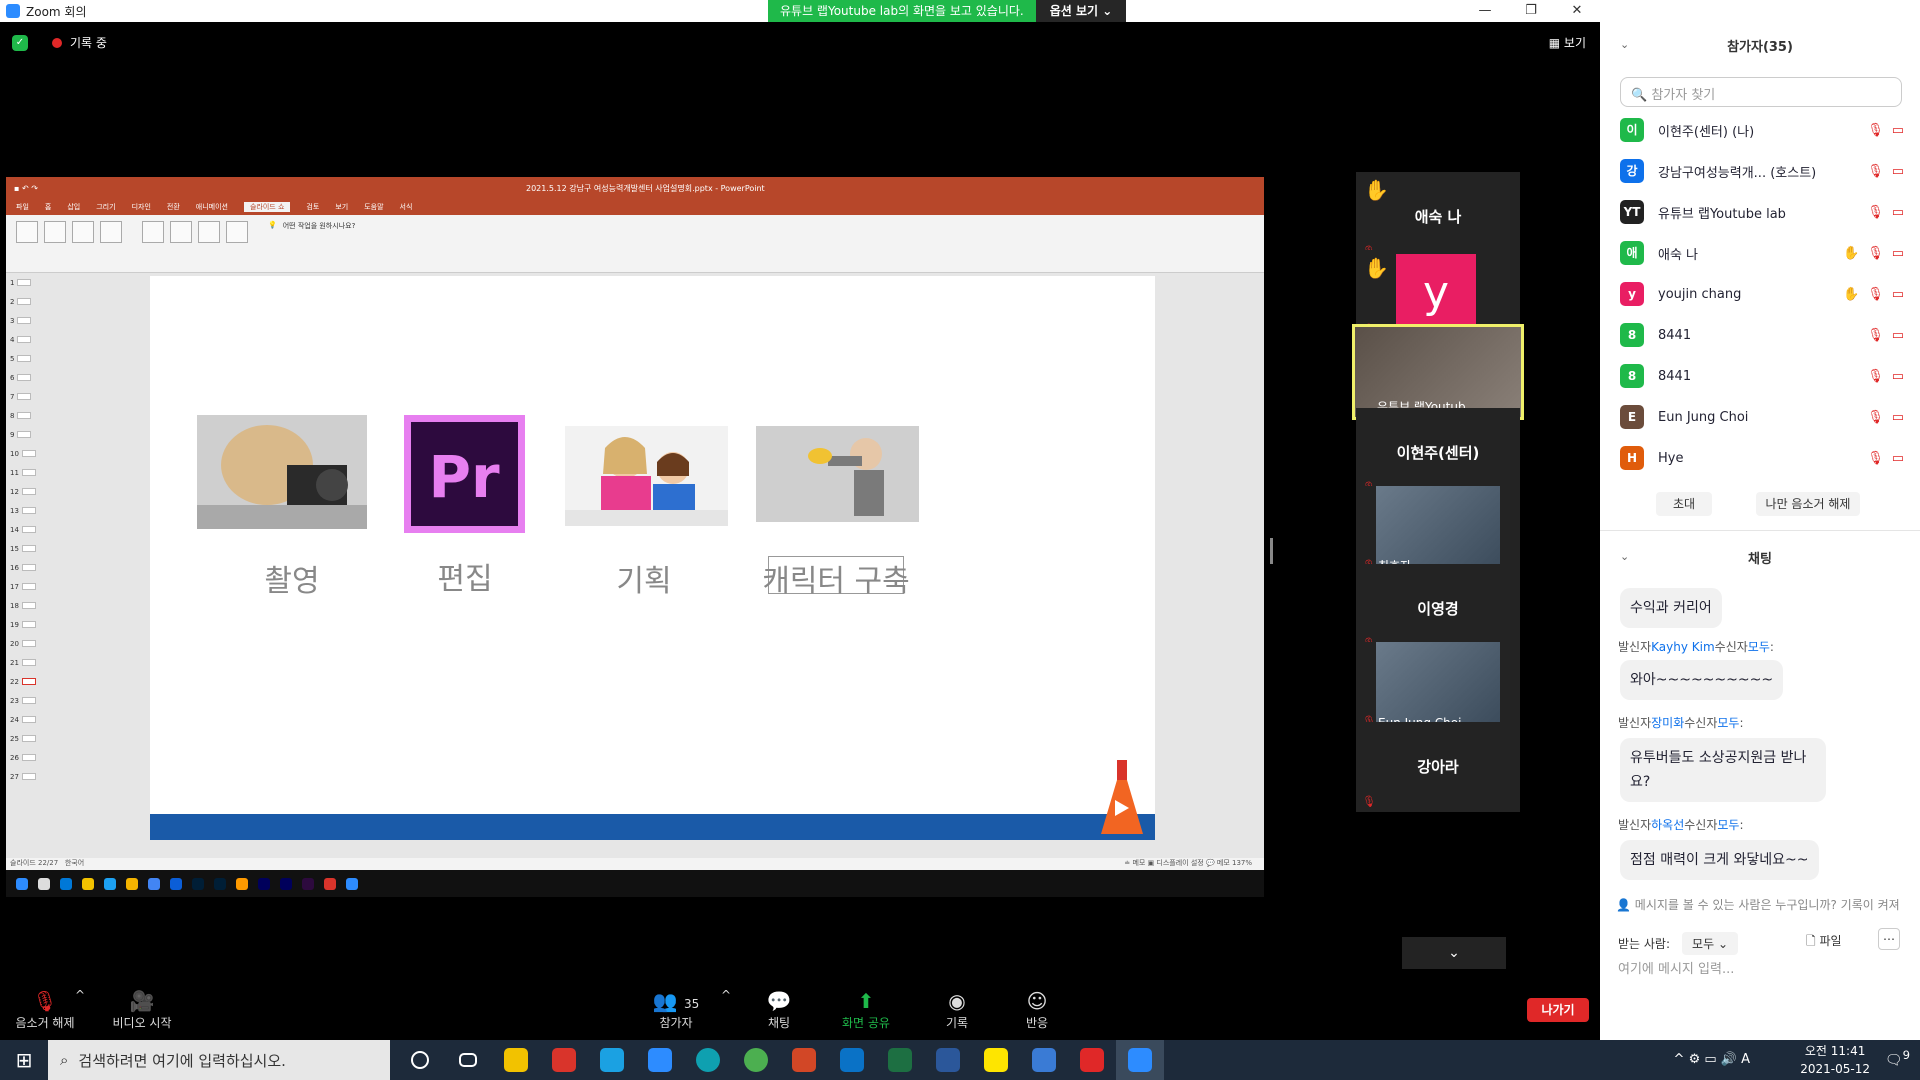 Image resolution: width=1920 pixels, height=1080 pixels. What do you see at coordinates (1835, 1060) in the screenshot?
I see `taskbar-clock: 오전 11:41 2021-05-12` at bounding box center [1835, 1060].